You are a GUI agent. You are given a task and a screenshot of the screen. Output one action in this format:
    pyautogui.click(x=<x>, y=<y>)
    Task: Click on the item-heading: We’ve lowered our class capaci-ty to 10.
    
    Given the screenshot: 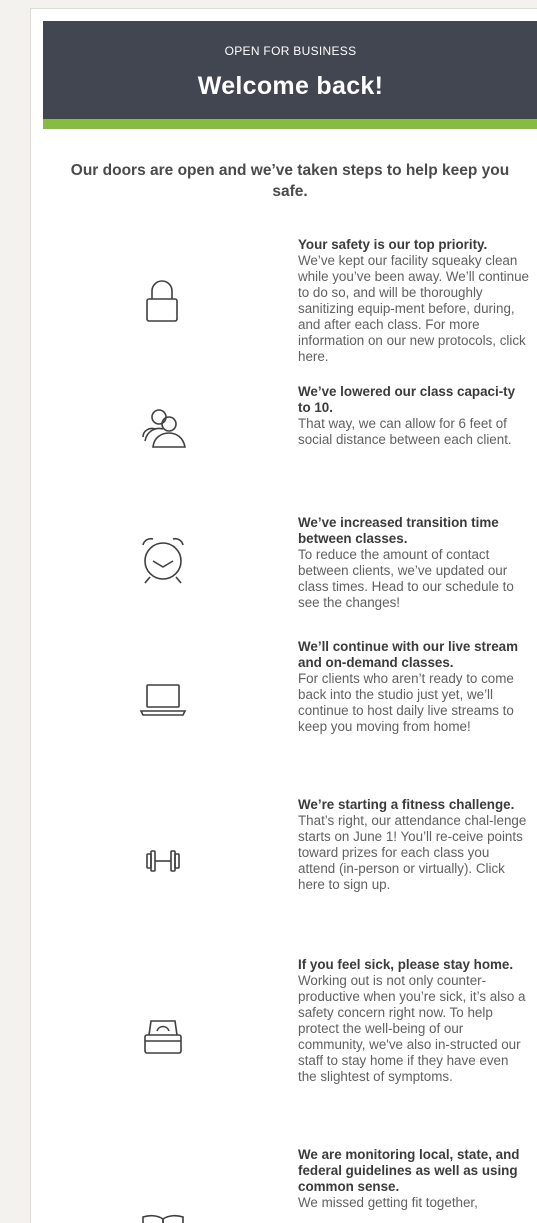 What is the action you would take?
    pyautogui.click(x=407, y=399)
    